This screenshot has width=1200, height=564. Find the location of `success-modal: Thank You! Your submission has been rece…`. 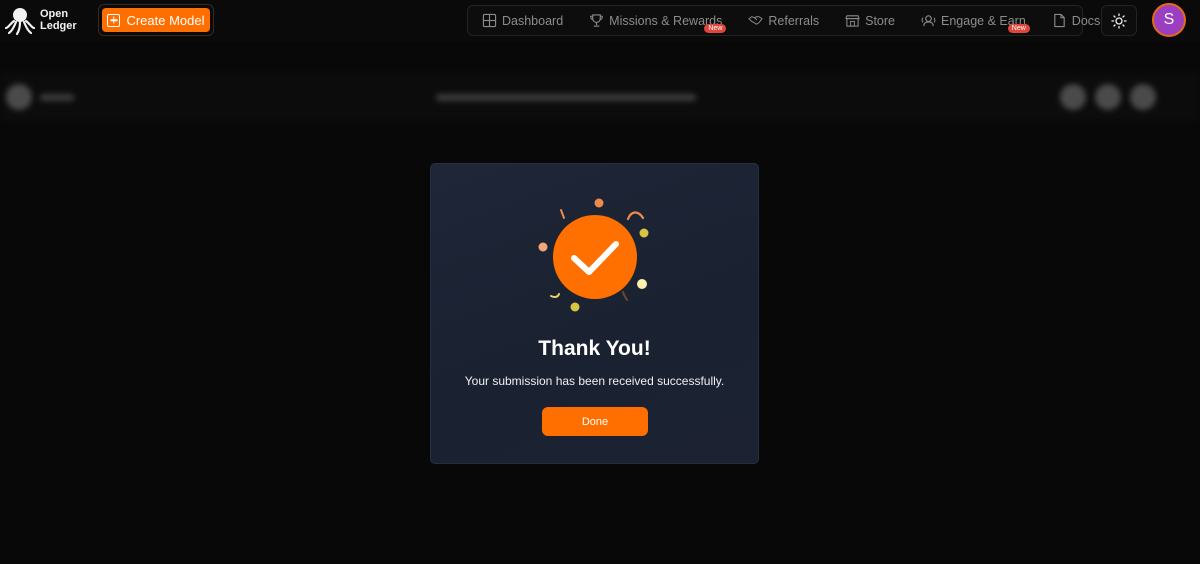

success-modal: Thank You! Your submission has been rece… is located at coordinates (594, 313).